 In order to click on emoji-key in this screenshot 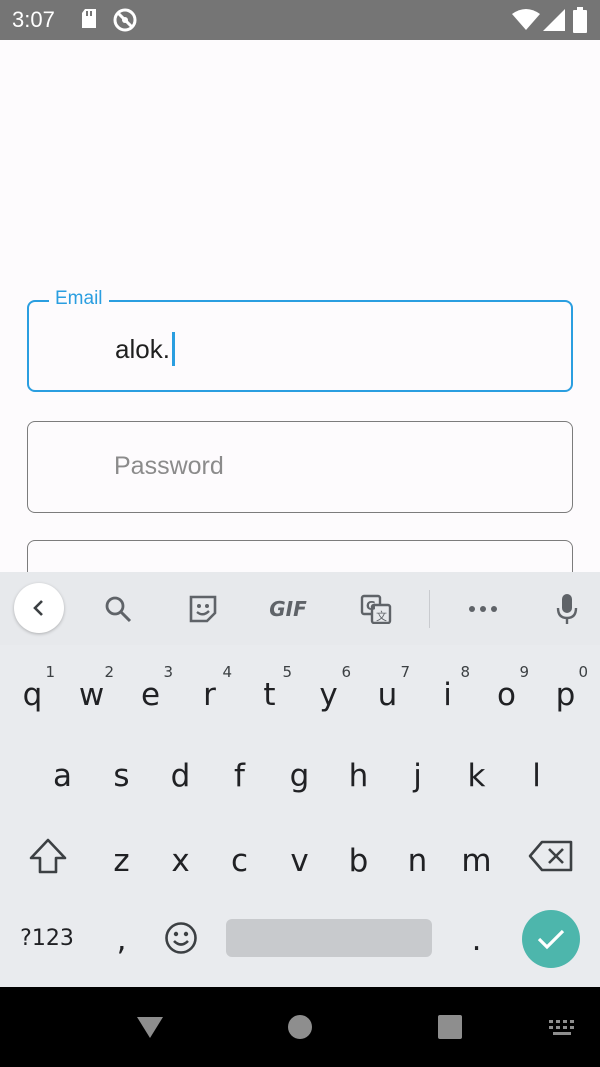, I will do `click(180, 938)`.